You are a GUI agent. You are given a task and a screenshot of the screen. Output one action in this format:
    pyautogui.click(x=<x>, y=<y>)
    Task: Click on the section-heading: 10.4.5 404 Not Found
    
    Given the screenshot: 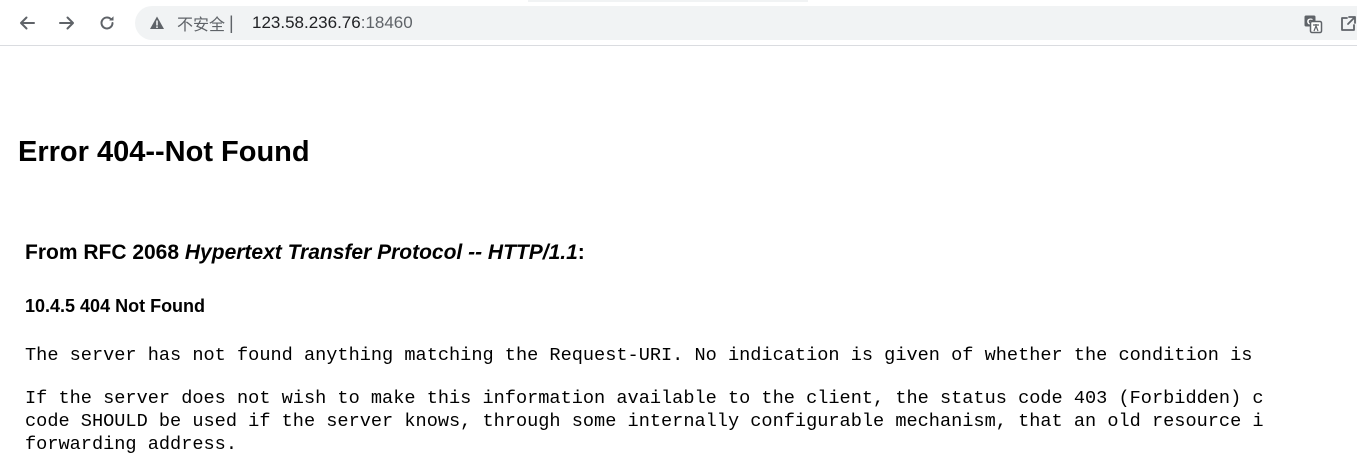 What is the action you would take?
    pyautogui.click(x=115, y=306)
    